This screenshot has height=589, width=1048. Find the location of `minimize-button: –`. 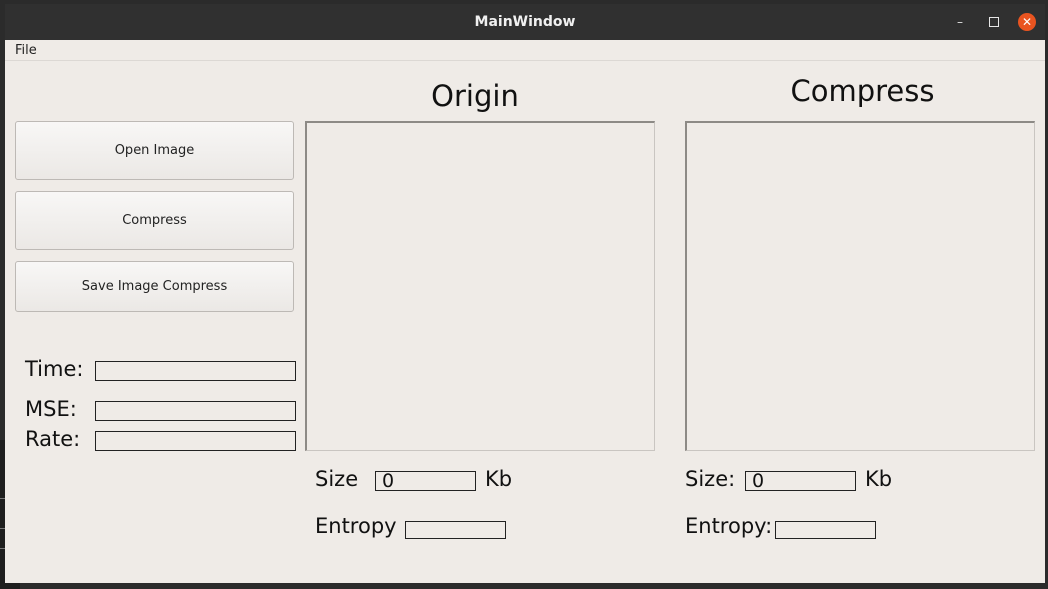

minimize-button: – is located at coordinates (960, 22).